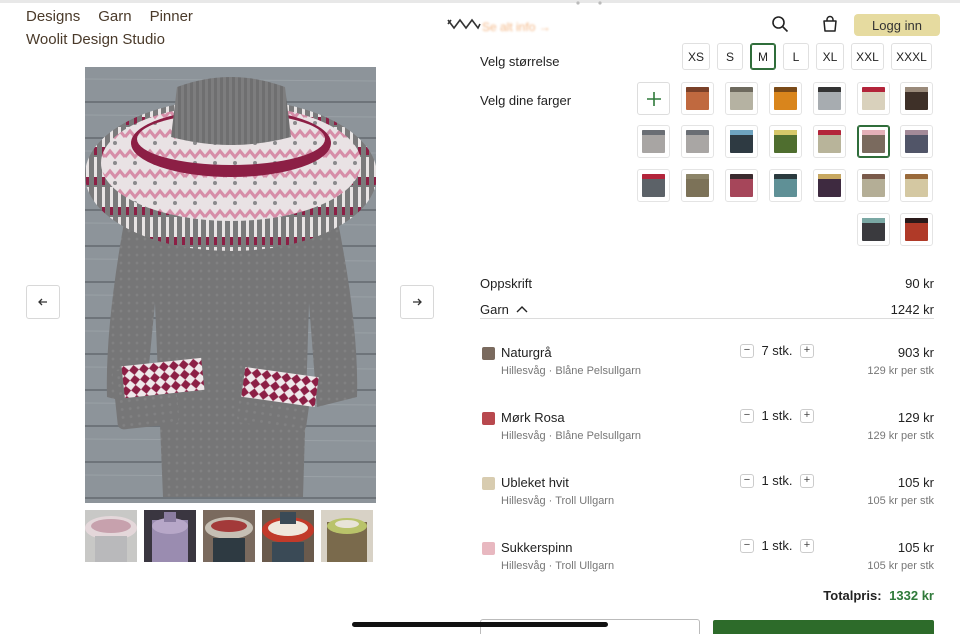 This screenshot has height=634, width=960. I want to click on colors-label: Velg dine farger, so click(526, 100).